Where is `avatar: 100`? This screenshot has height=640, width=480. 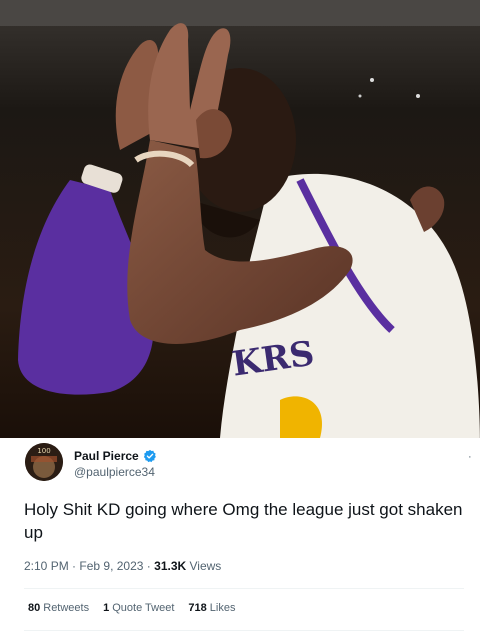 avatar: 100 is located at coordinates (44, 462).